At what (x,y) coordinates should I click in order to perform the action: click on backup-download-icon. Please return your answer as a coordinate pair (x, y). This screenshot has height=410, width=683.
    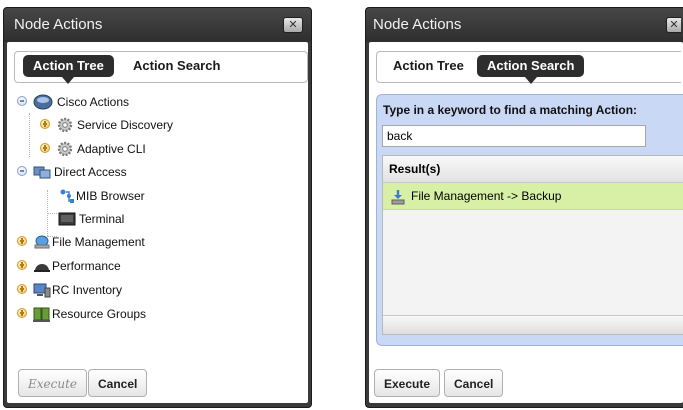
    Looking at the image, I should click on (398, 196).